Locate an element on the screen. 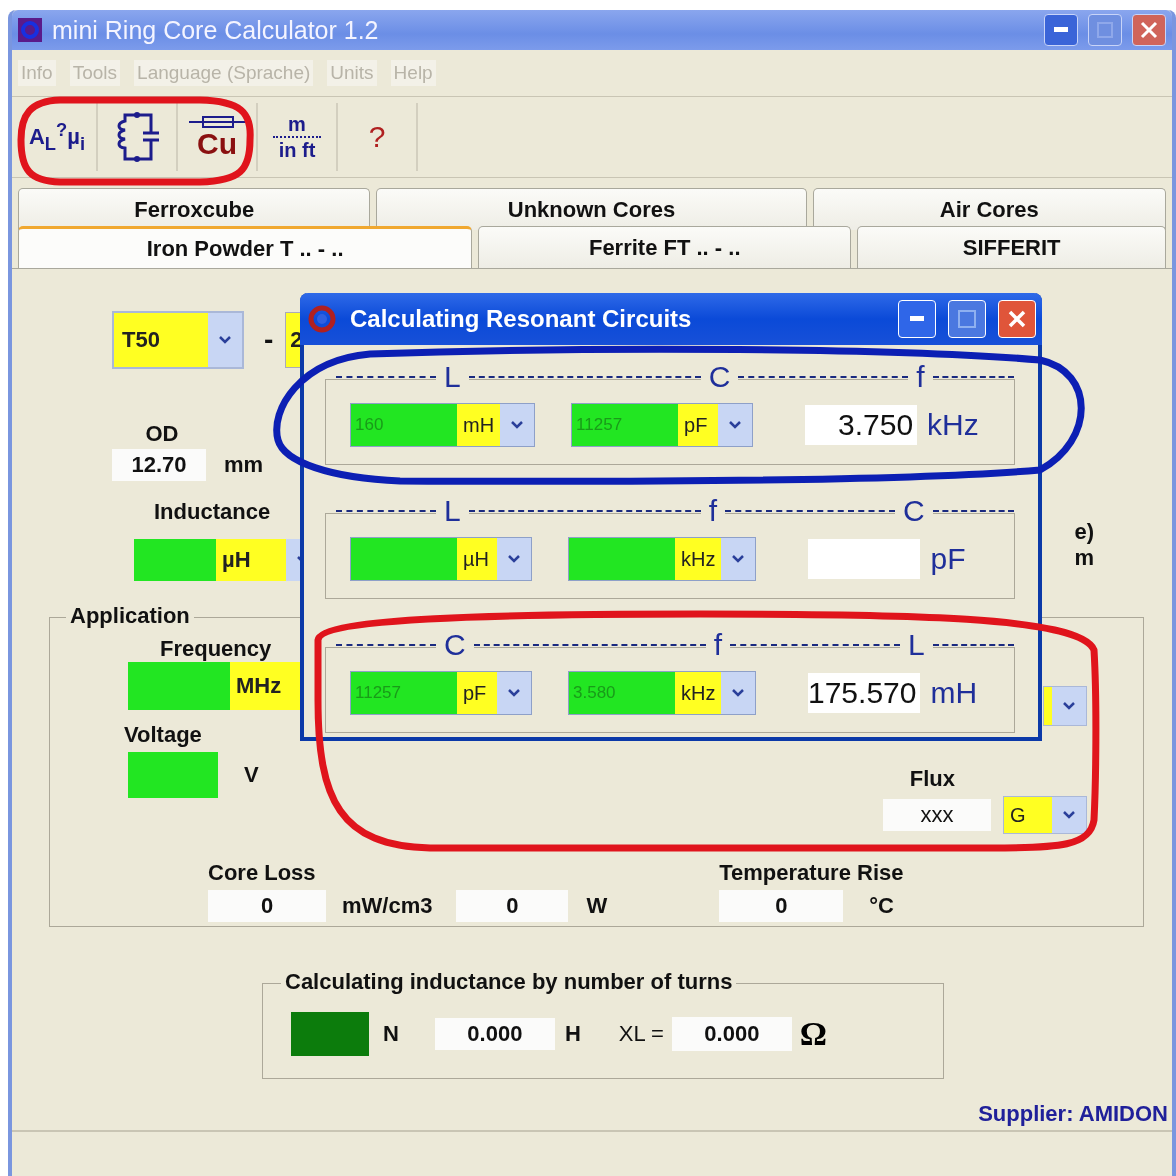 The width and height of the screenshot is (1176, 1176). inductance-field: 0.000 is located at coordinates (494, 1034).